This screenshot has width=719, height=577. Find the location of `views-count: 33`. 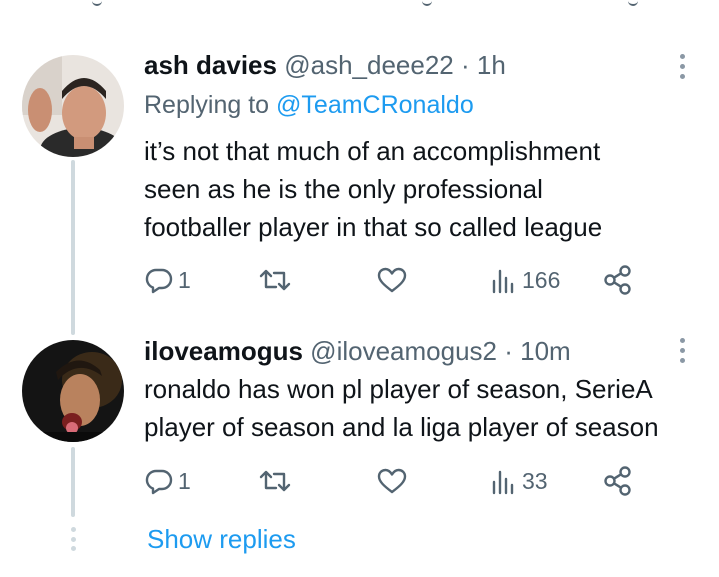

views-count: 33 is located at coordinates (535, 480).